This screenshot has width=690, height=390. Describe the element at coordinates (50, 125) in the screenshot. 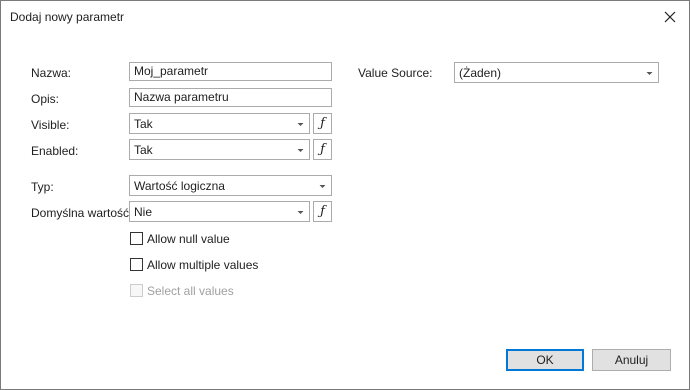

I see `visible-label: Visible:` at that location.